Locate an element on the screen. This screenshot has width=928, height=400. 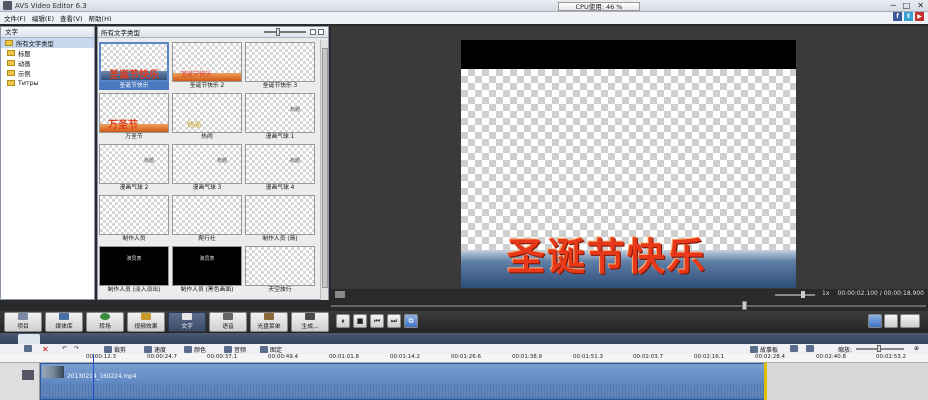
tree-item-titles: 标题 is located at coordinates (47, 53).